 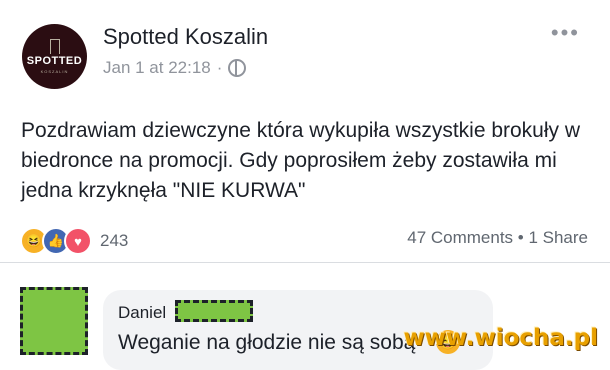 What do you see at coordinates (267, 342) in the screenshot?
I see `comment-text: Weganie na głodzie nie są sobą` at bounding box center [267, 342].